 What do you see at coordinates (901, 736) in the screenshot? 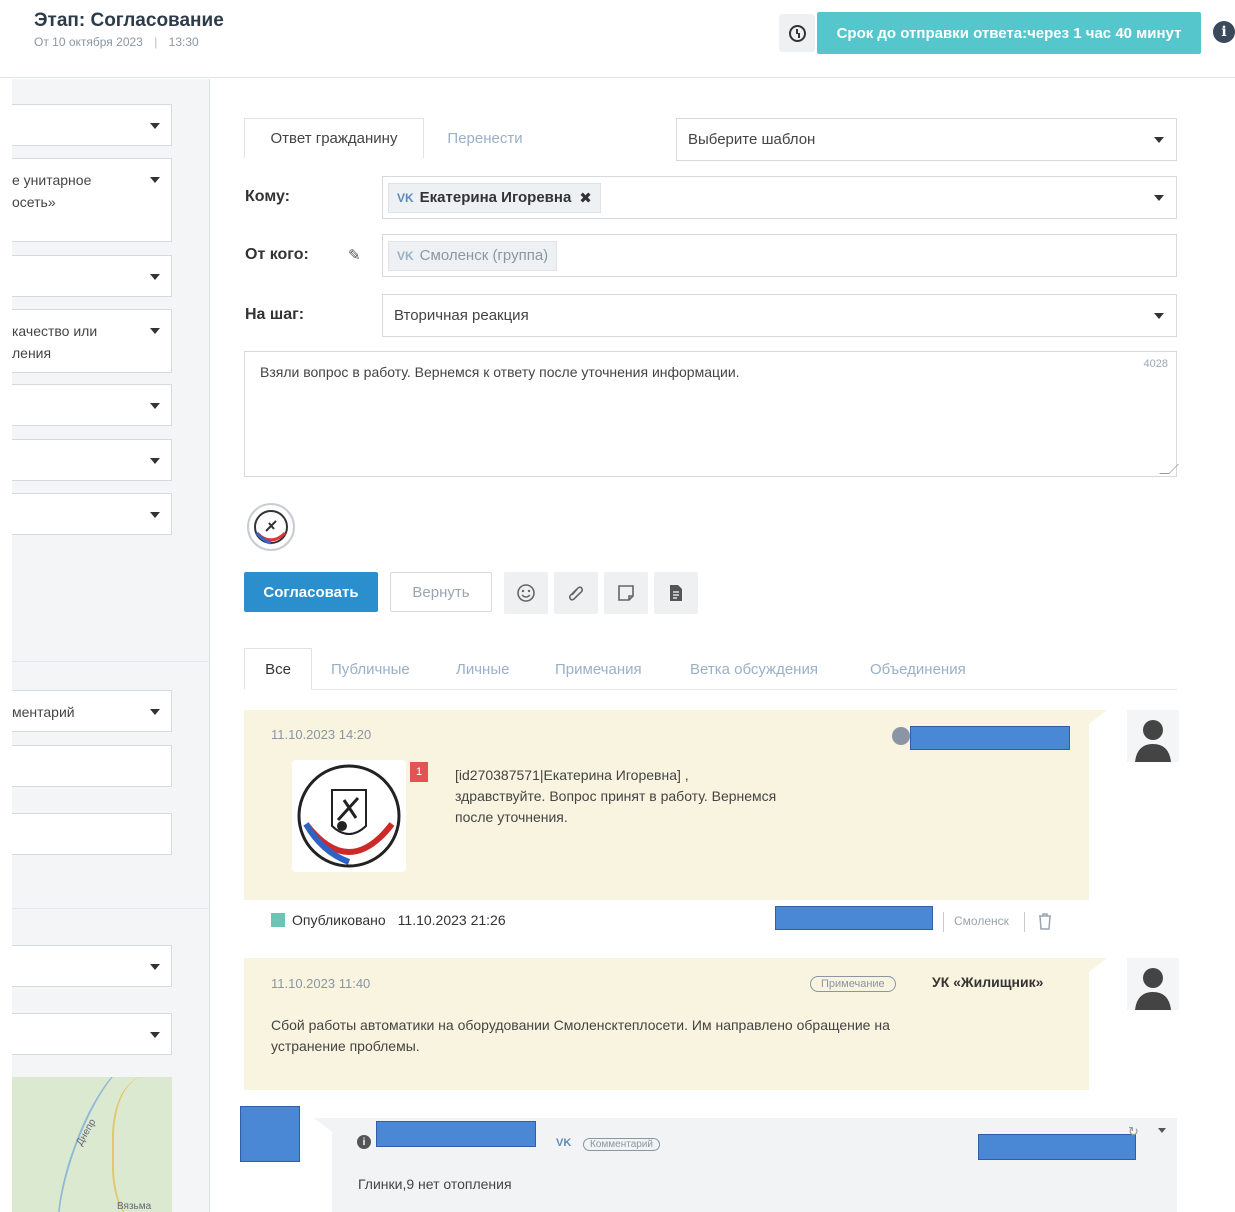
I see `user-status-icon` at bounding box center [901, 736].